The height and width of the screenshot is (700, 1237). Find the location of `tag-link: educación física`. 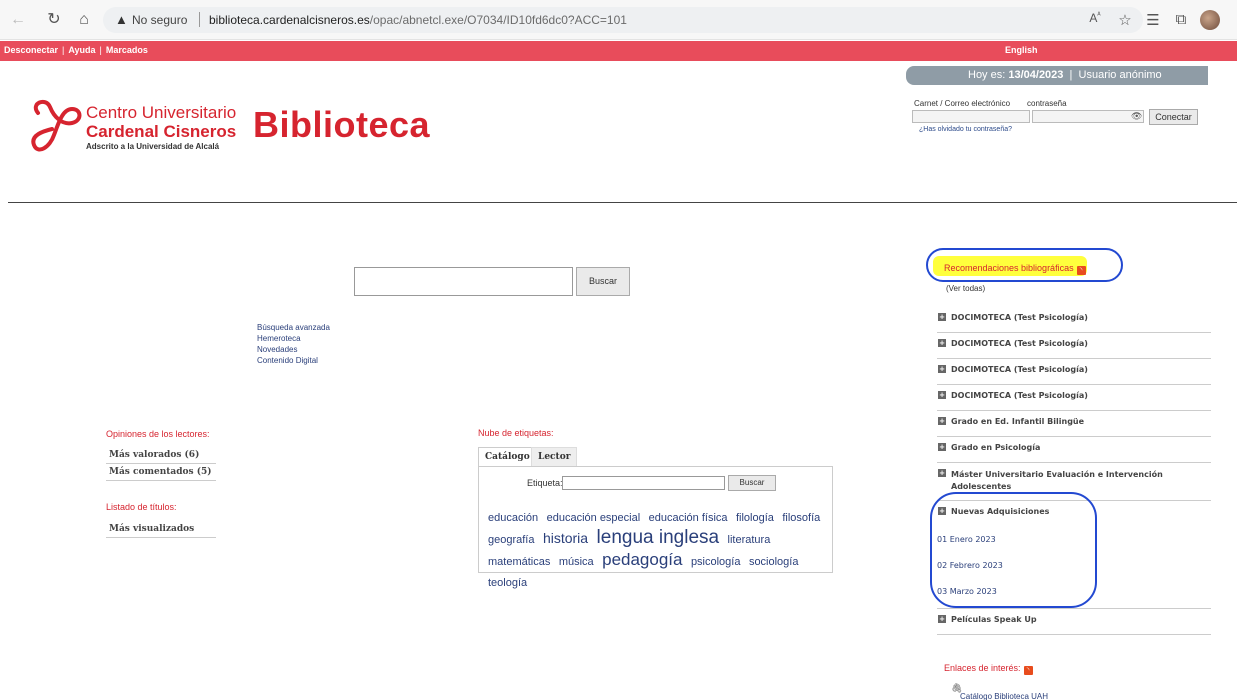

tag-link: educación física is located at coordinates (688, 518).